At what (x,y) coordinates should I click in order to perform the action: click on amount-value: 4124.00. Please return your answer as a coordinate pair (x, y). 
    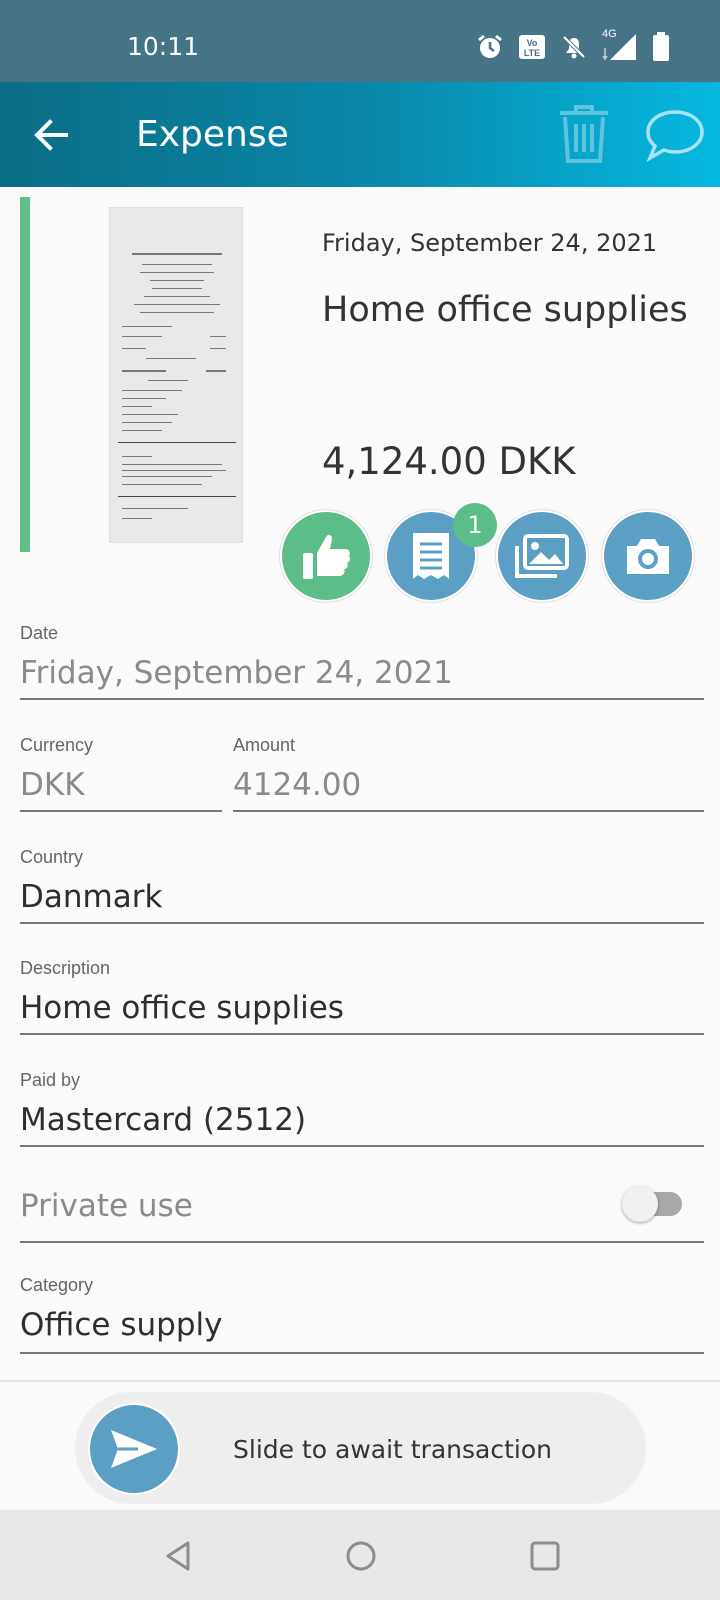
    Looking at the image, I should click on (297, 785).